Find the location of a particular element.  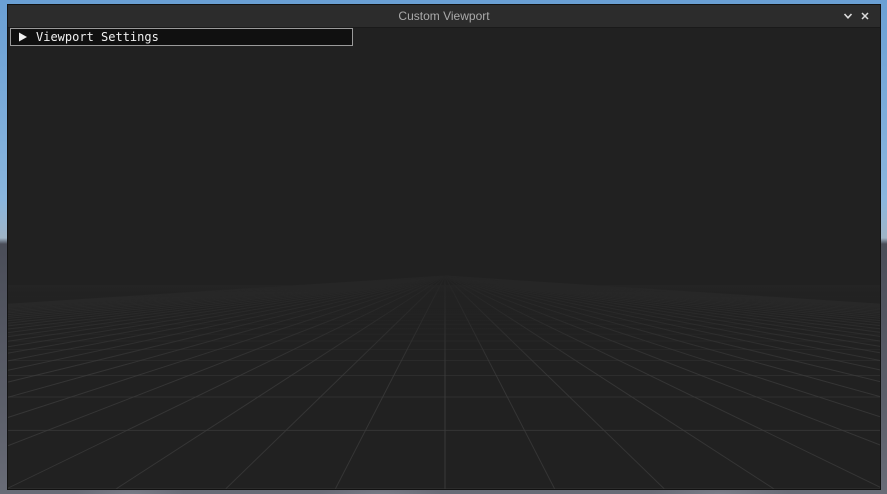

chevron-down-icon is located at coordinates (848, 16).